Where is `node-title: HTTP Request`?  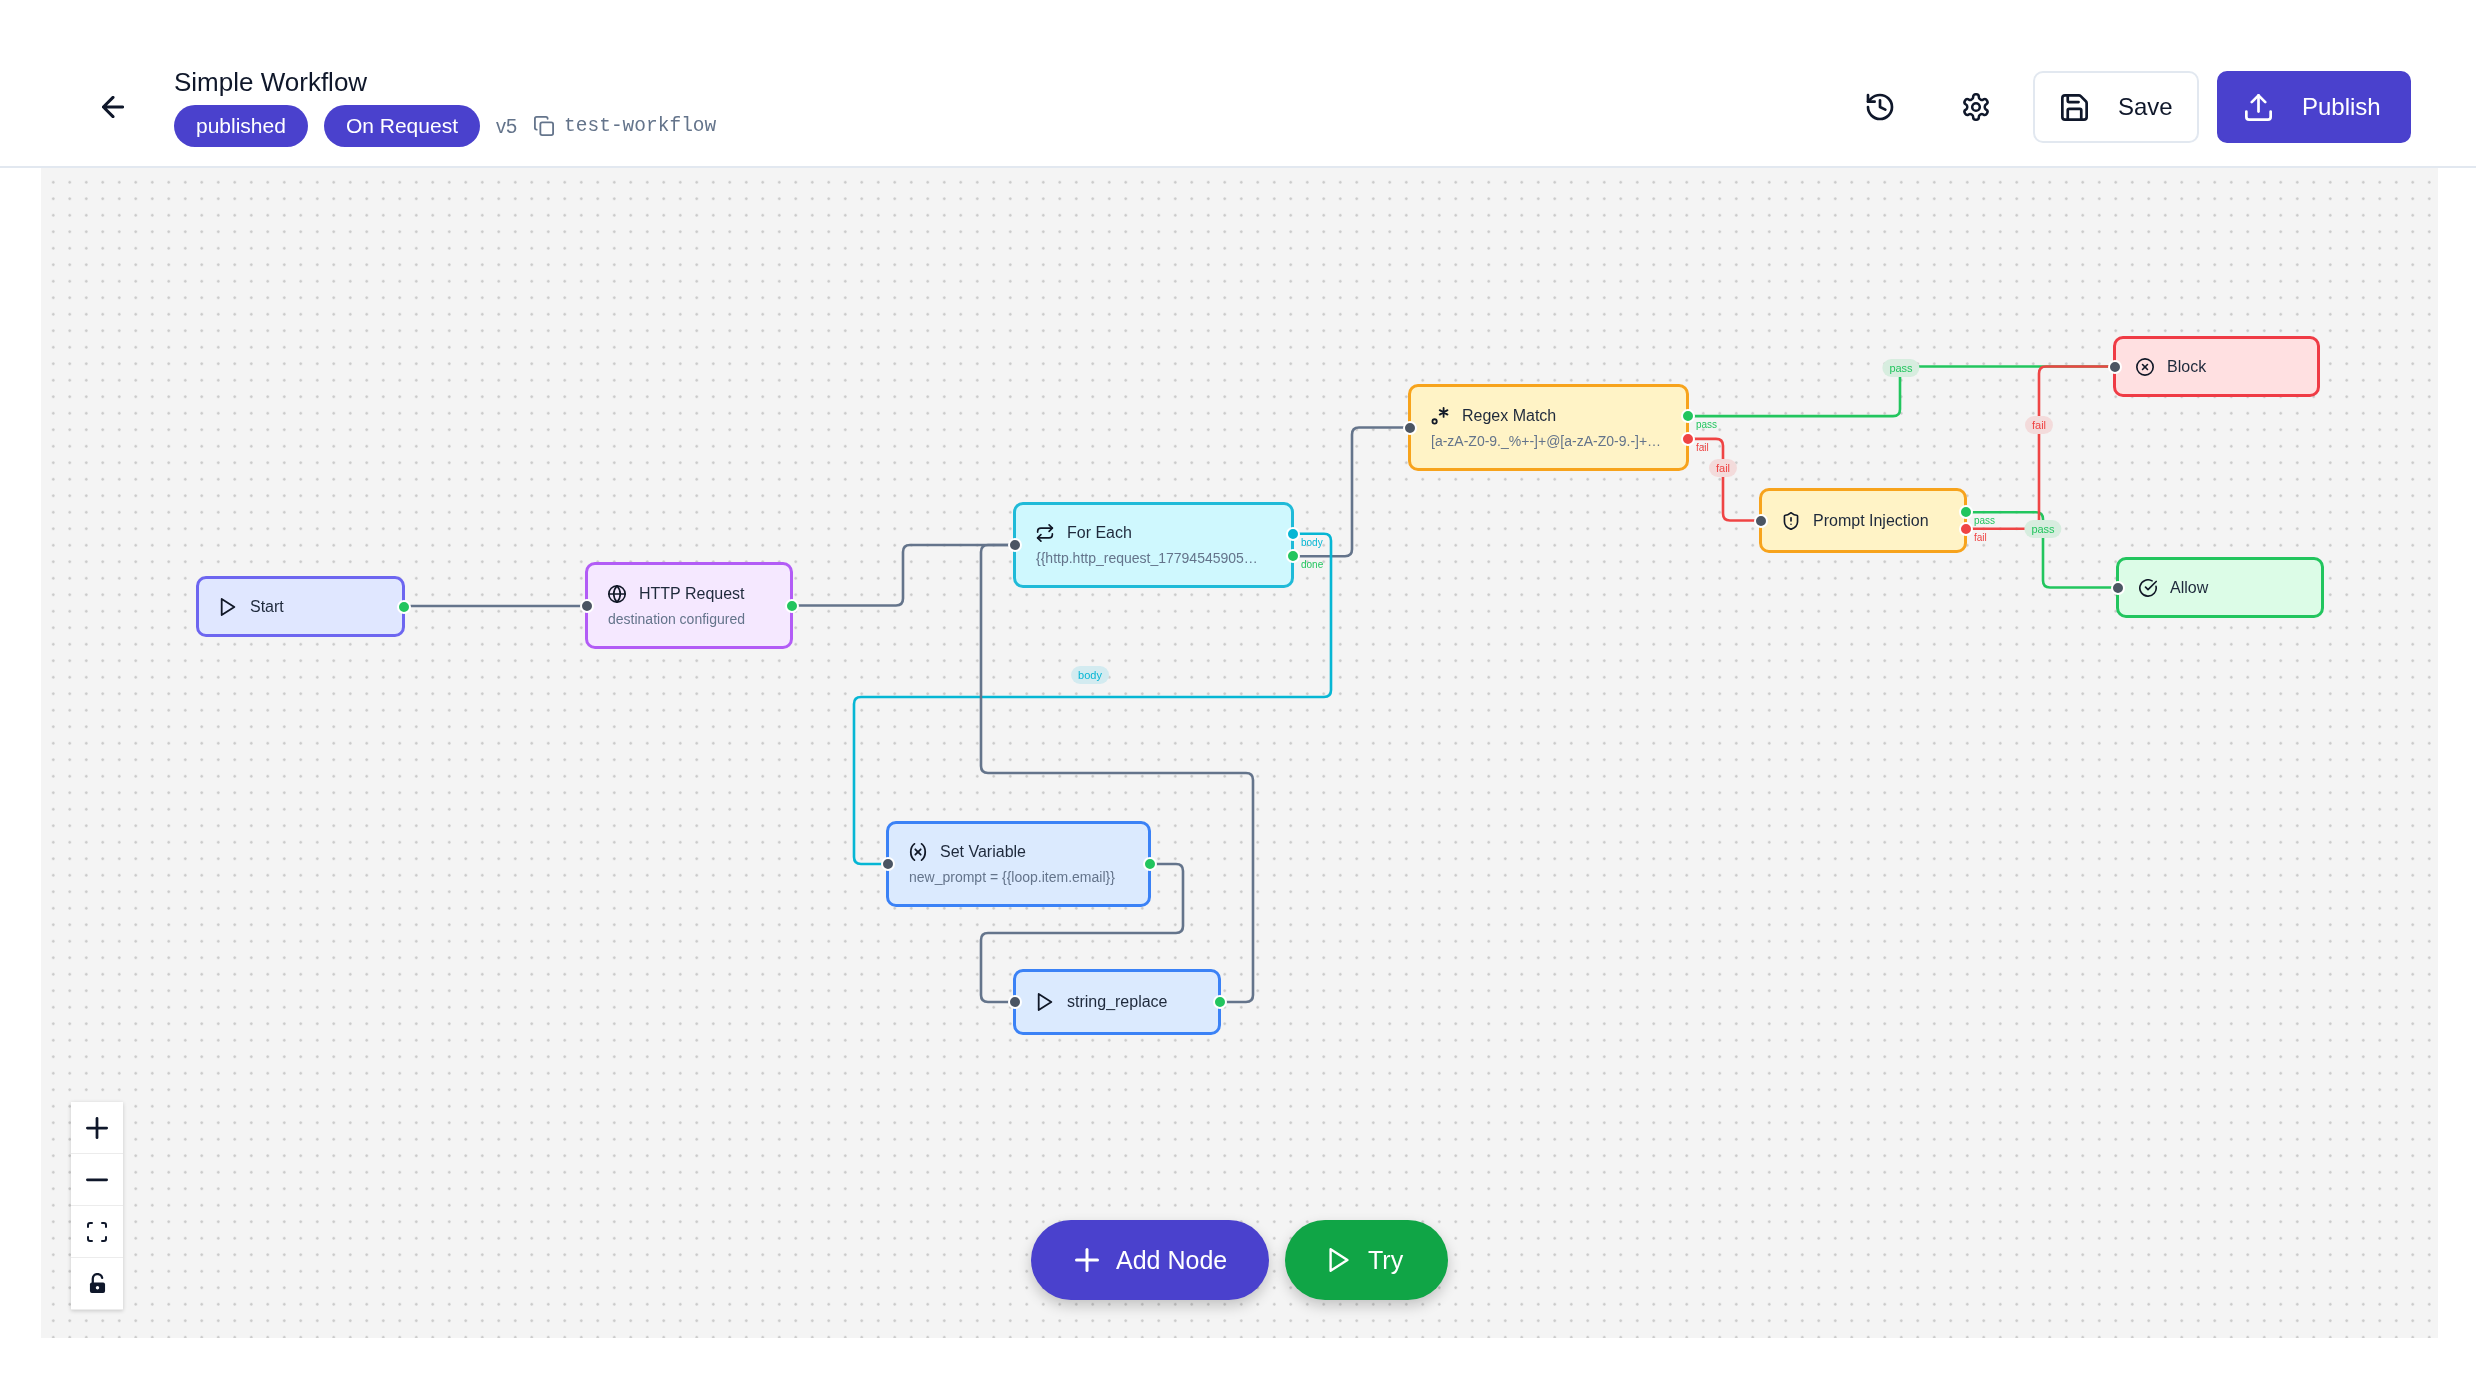
node-title: HTTP Request is located at coordinates (692, 593).